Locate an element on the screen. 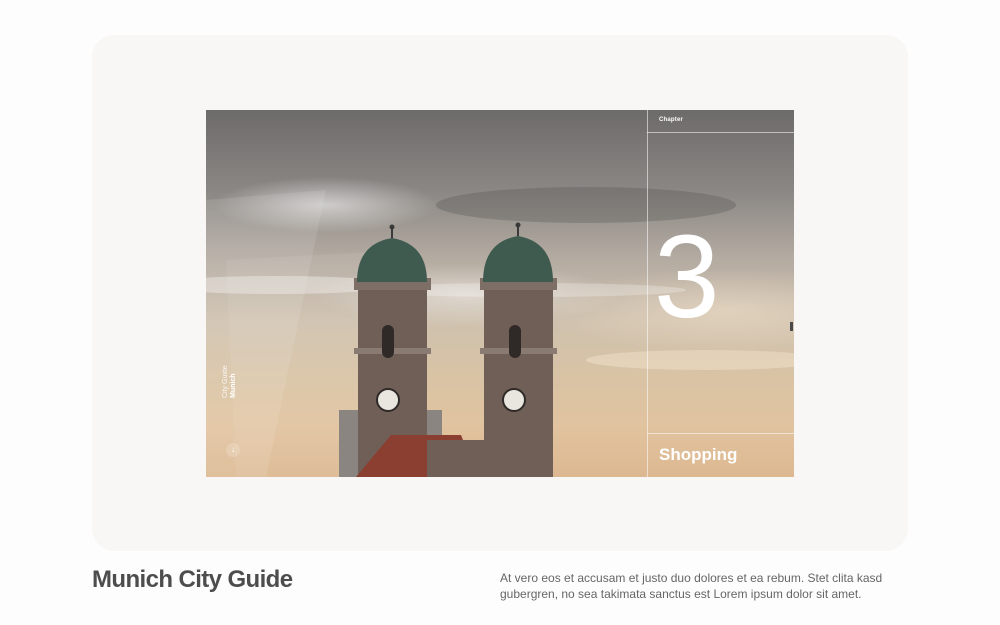 Image resolution: width=1000 pixels, height=625 pixels. arrow-down-icon: ↓ is located at coordinates (233, 449).